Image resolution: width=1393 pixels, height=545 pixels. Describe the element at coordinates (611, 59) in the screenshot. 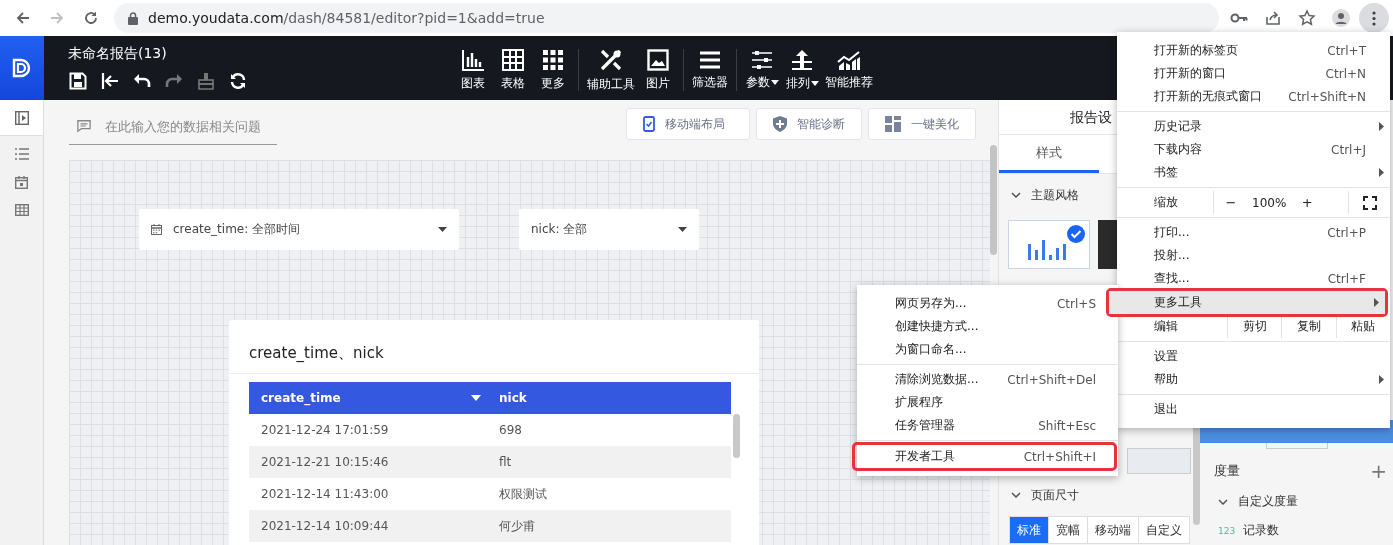

I see `tools-icon` at that location.